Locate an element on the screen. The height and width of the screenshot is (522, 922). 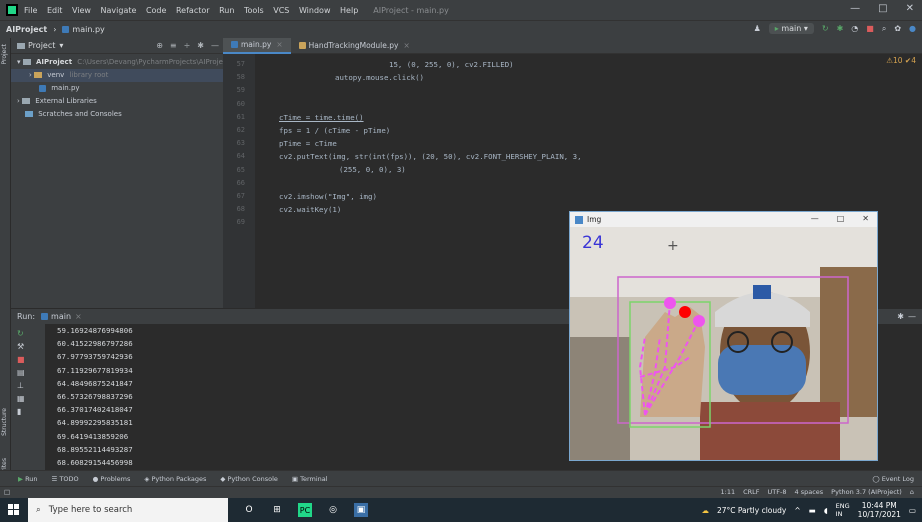
status-square-icon: □ is located at coordinates (7, 492).